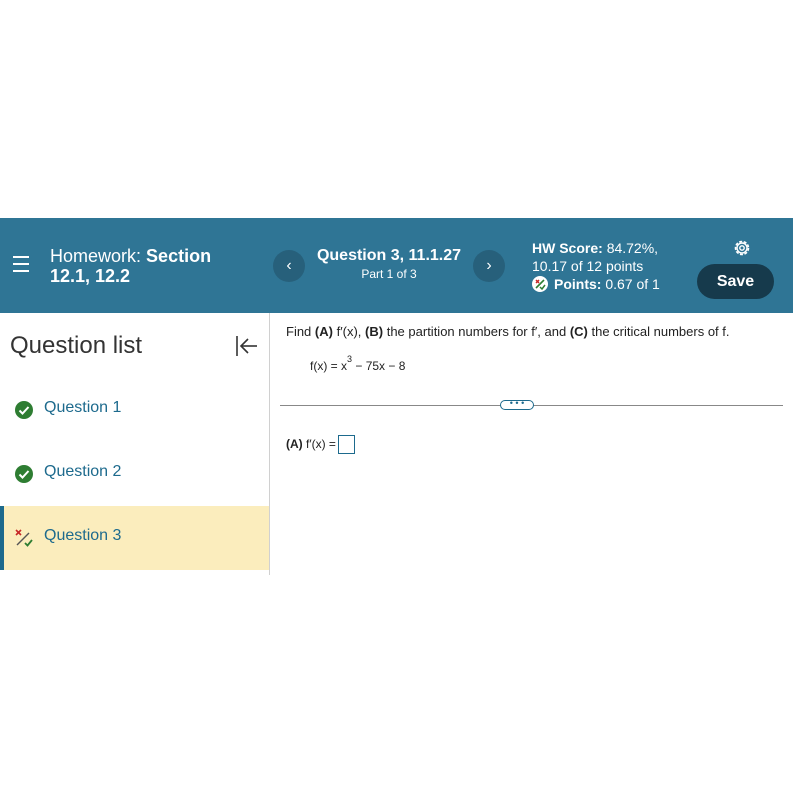  I want to click on part-a-marker: (A), so click(323, 331).